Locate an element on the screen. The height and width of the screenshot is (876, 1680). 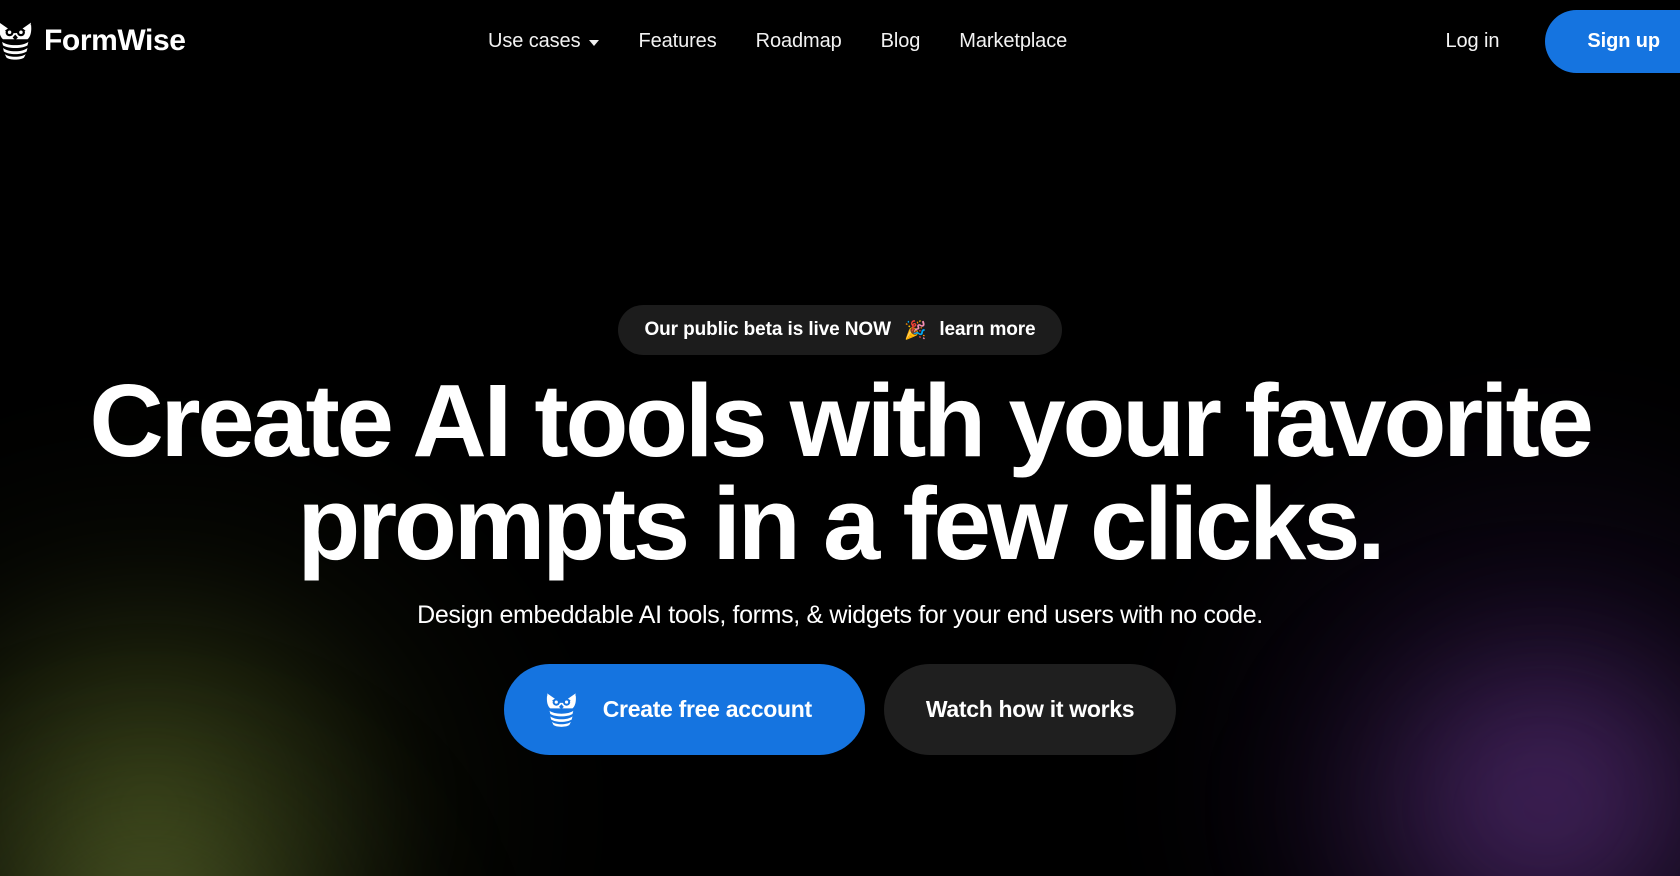
watch-how-it-works-button: Watch how it works is located at coordinates (1030, 709).